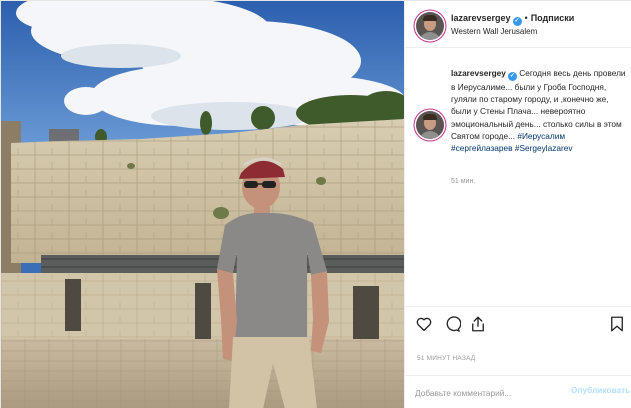 The image size is (631, 408). Describe the element at coordinates (494, 31) in the screenshot. I see `location-link: Western Wall Jerusalem` at that location.